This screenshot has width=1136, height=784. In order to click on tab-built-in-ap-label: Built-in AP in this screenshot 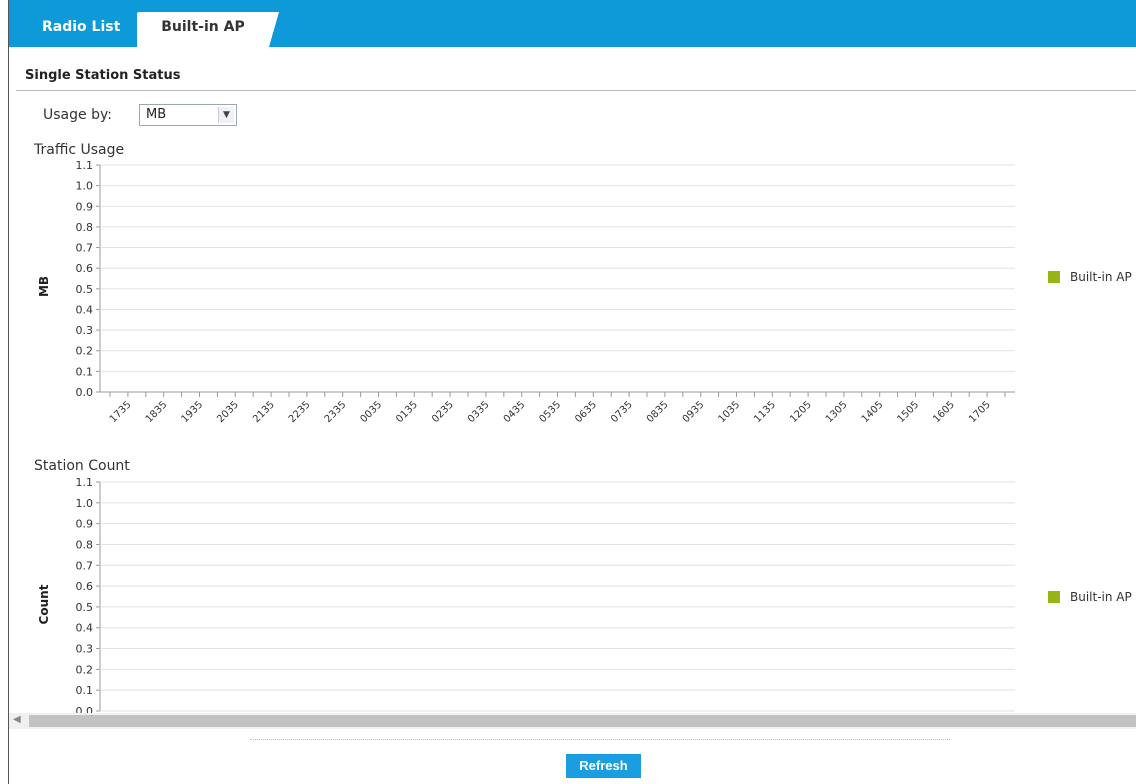, I will do `click(203, 27)`.